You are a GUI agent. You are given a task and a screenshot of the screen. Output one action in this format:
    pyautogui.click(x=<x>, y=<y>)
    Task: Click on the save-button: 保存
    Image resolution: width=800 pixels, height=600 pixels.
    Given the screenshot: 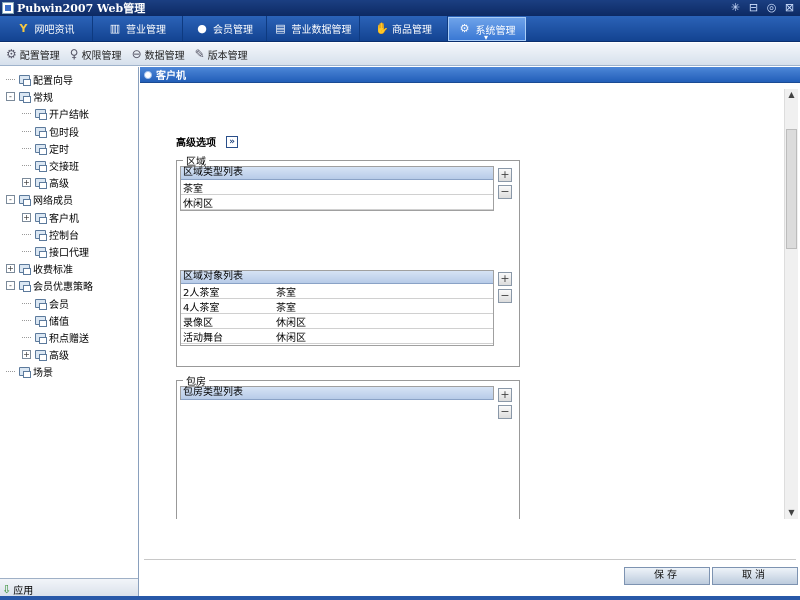 What is the action you would take?
    pyautogui.click(x=667, y=576)
    